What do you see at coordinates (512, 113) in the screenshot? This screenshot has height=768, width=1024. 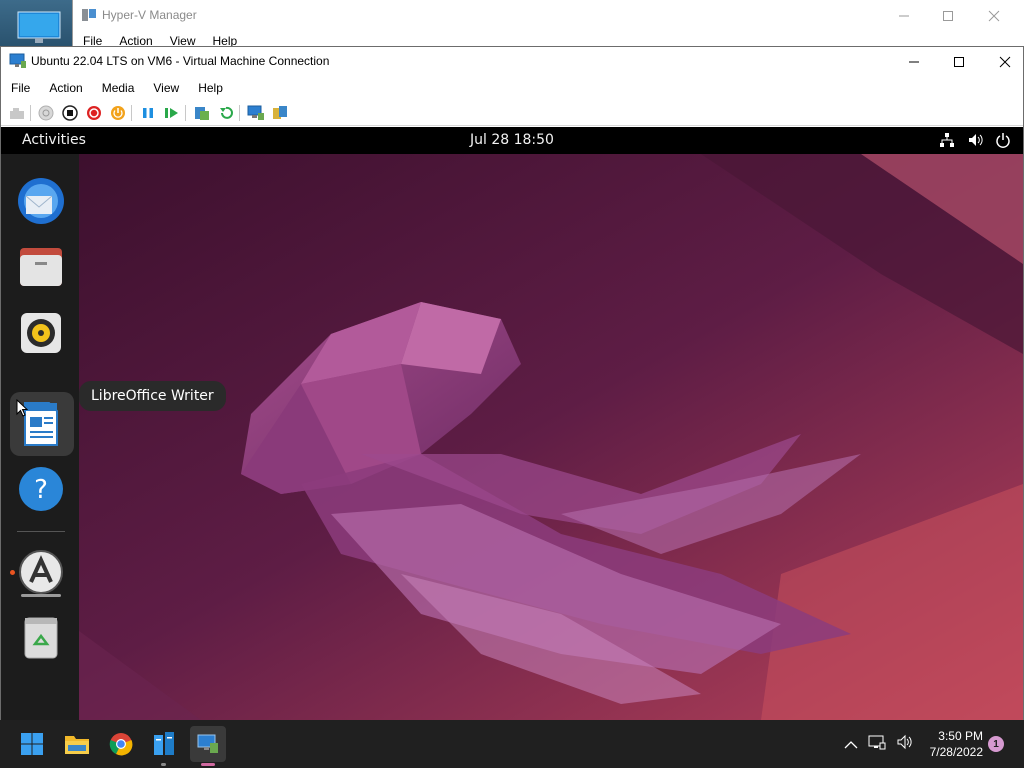 I see `vm-toolbar` at bounding box center [512, 113].